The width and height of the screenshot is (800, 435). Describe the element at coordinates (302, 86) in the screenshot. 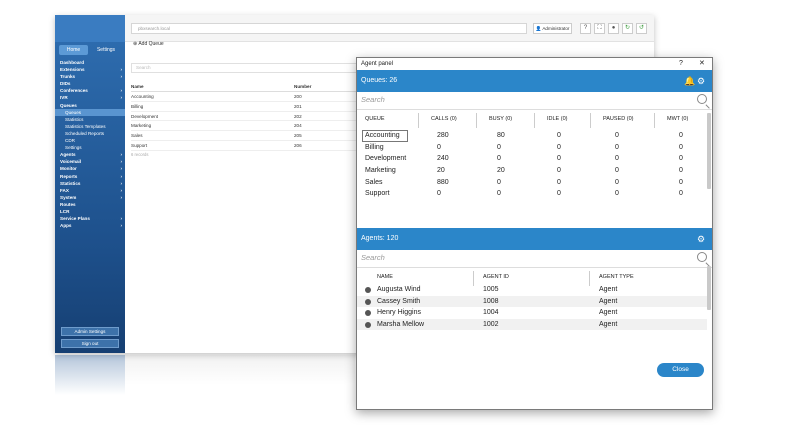

I see `col-number: Number` at that location.